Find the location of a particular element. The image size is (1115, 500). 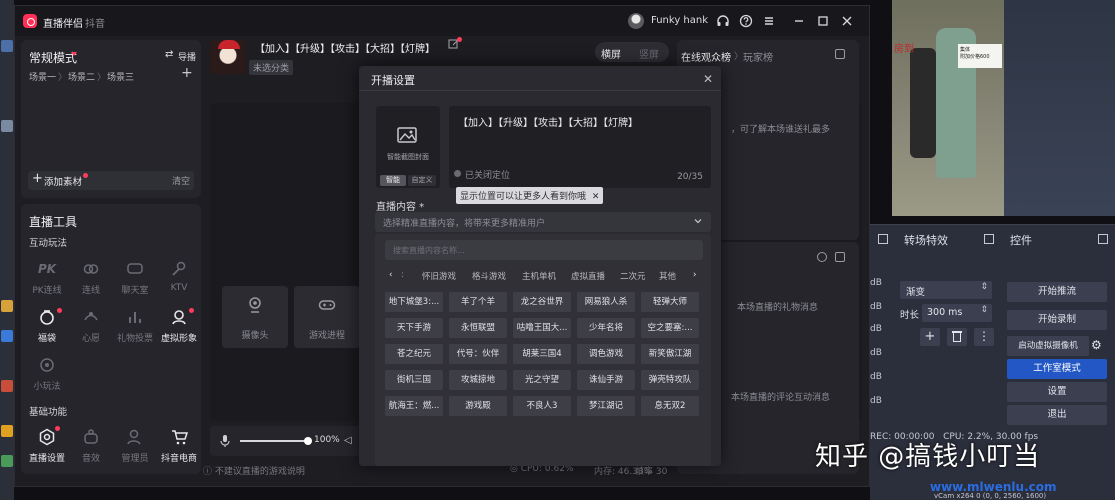

tool-ktv: KTV is located at coordinates (179, 276).